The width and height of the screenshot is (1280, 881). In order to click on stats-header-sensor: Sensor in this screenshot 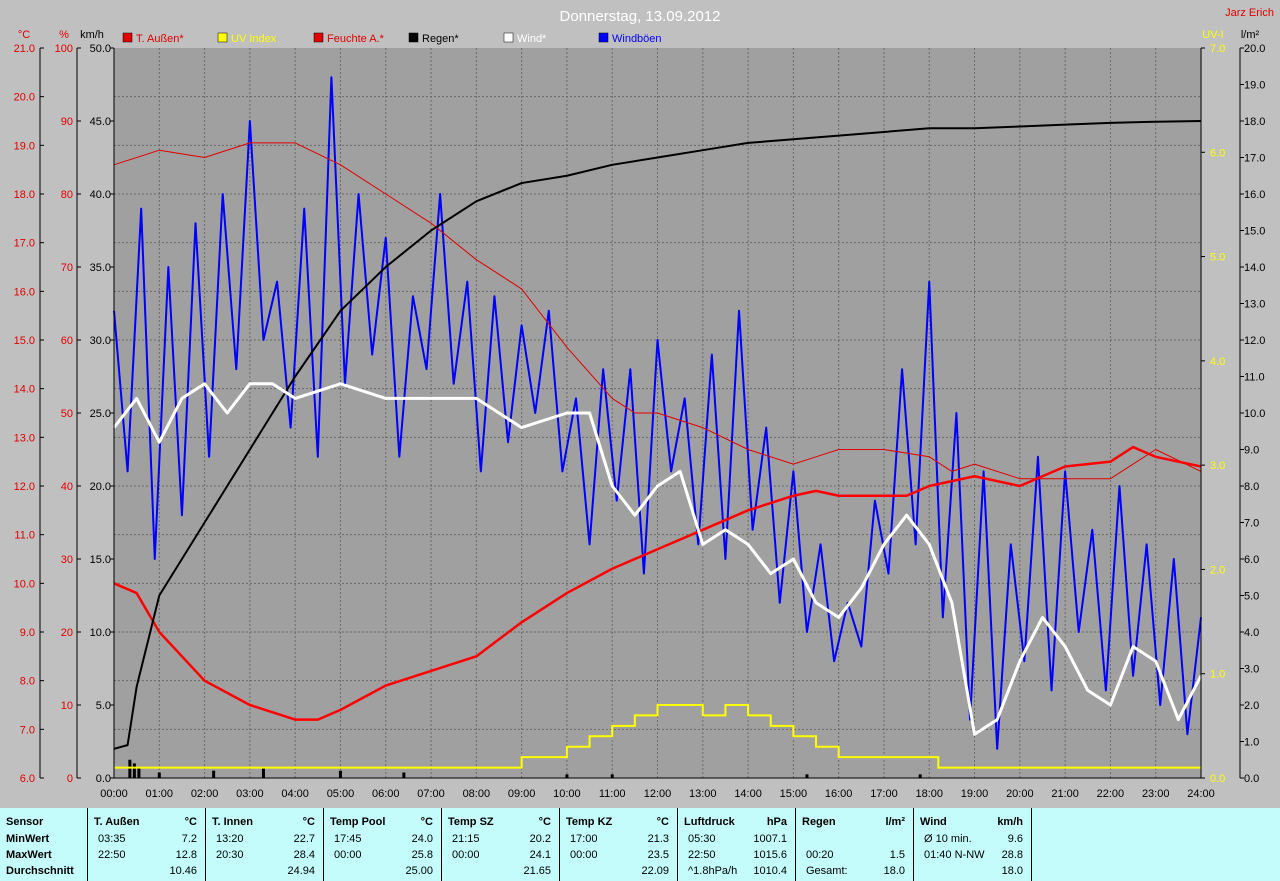, I will do `click(25, 822)`.